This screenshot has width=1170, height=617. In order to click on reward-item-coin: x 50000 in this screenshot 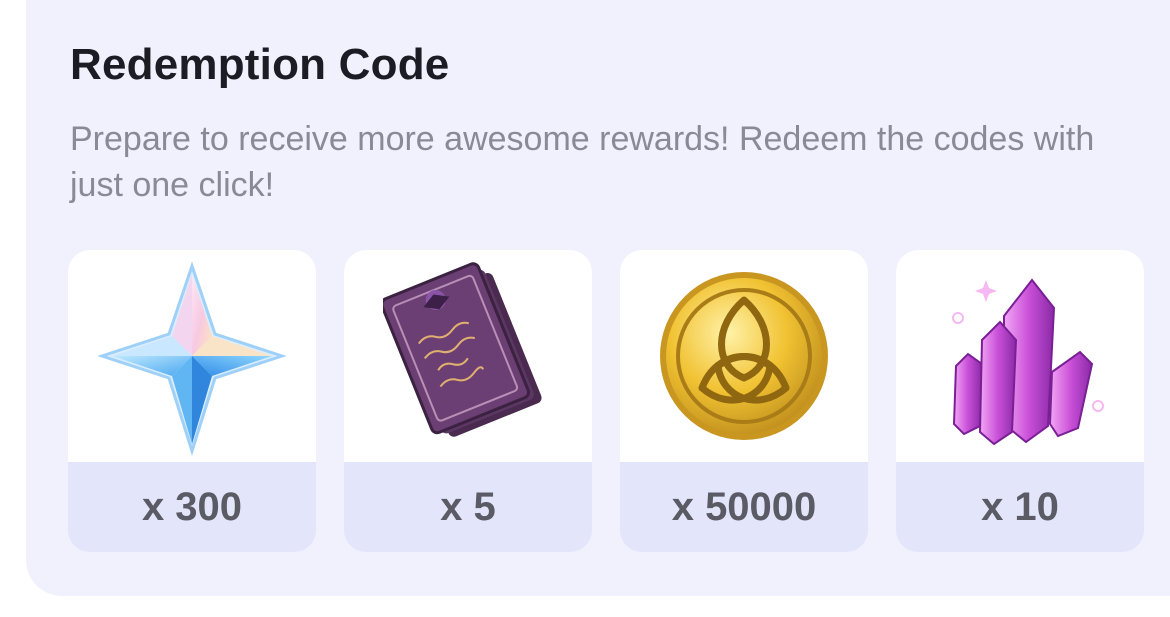, I will do `click(744, 401)`.